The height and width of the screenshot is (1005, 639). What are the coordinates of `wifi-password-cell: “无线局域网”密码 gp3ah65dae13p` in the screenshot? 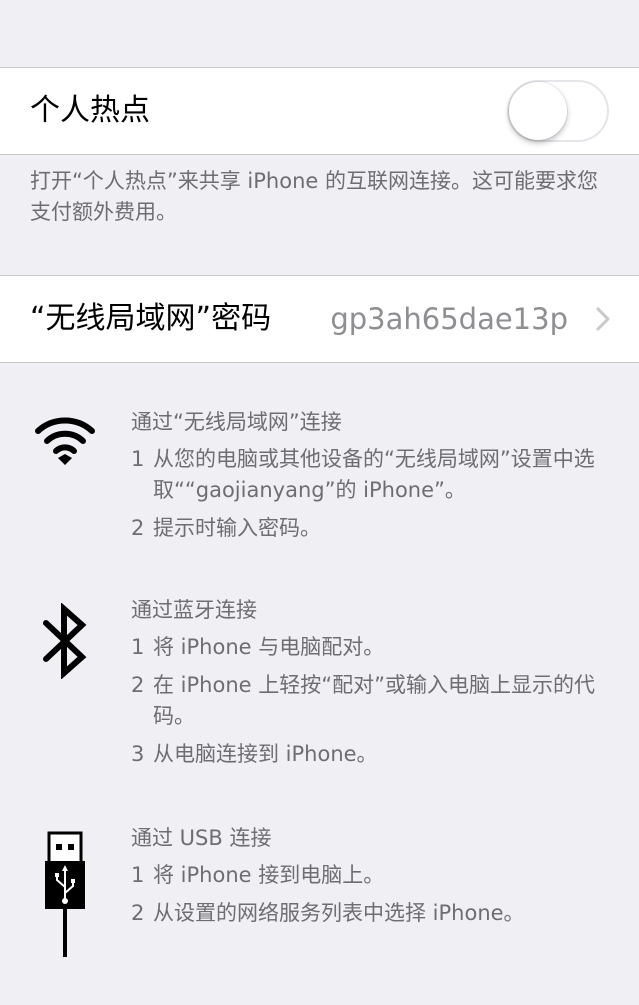 It's located at (319, 319).